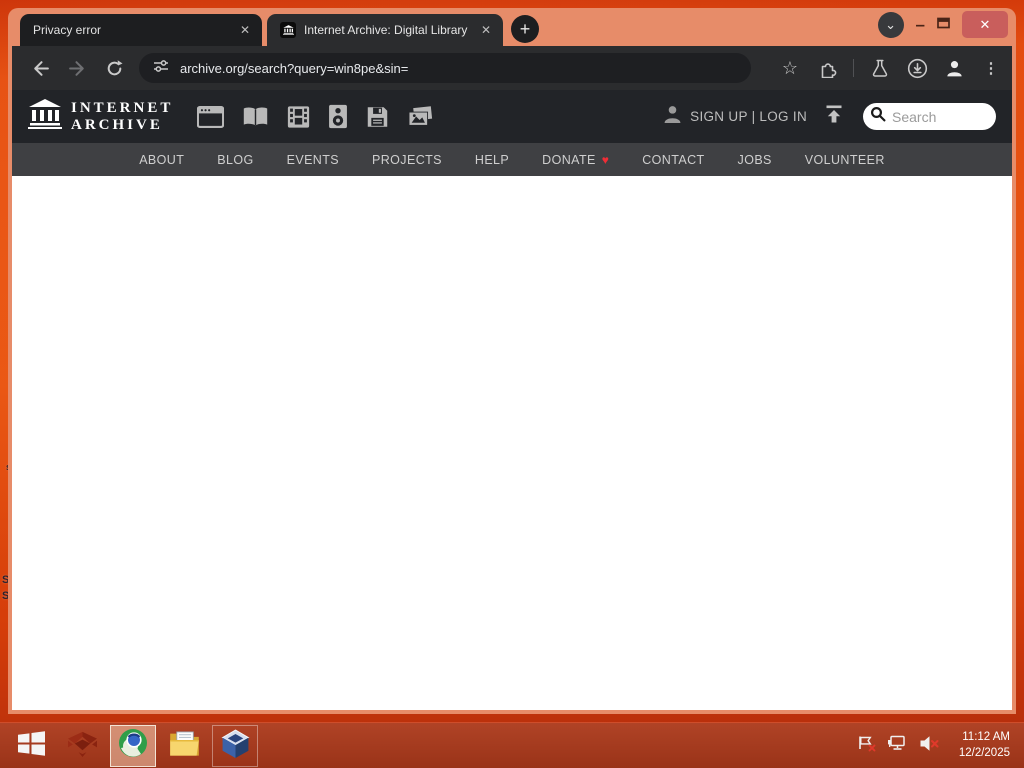 This screenshot has width=1024, height=768. I want to click on profile-icon, so click(954, 68).